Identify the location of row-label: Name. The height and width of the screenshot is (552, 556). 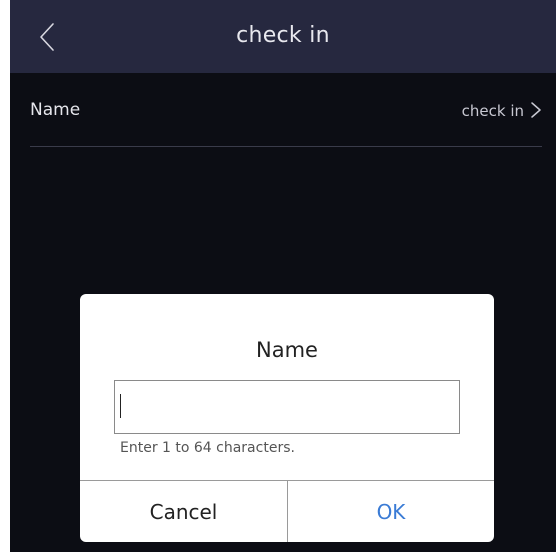
(55, 110).